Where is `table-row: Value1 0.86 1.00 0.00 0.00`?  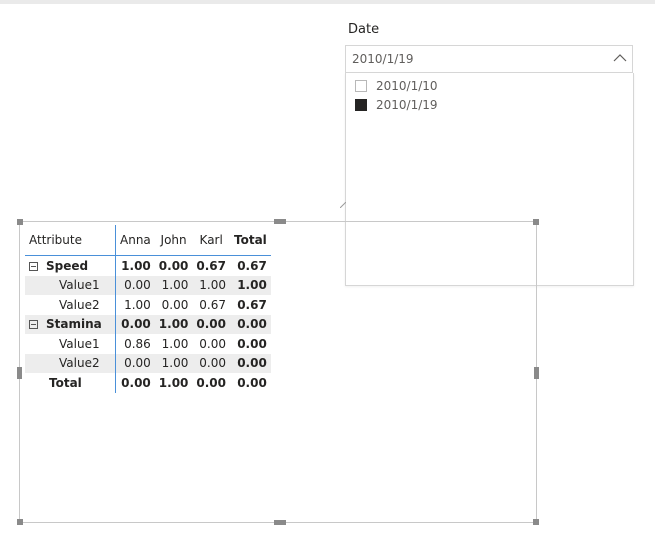
table-row: Value1 0.86 1.00 0.00 0.00 is located at coordinates (148, 344).